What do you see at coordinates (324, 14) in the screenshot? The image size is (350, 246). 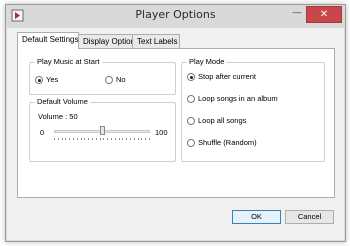 I see `close-button: ✕` at bounding box center [324, 14].